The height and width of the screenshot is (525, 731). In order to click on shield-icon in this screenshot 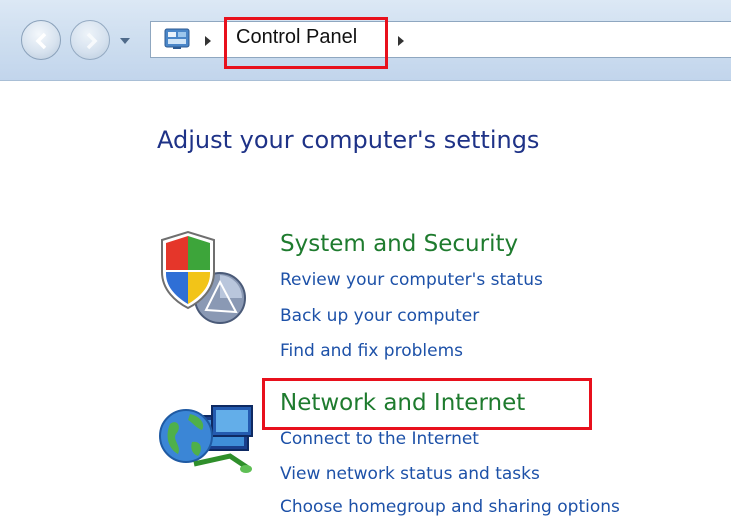, I will do `click(204, 278)`.